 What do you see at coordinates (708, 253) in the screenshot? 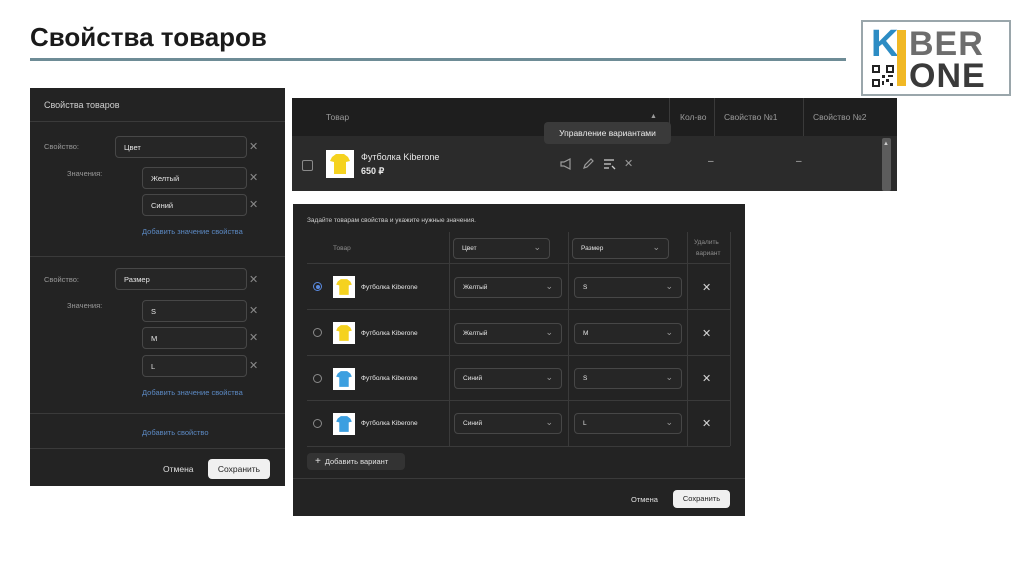
I see `column-header-delete-2: вариант` at bounding box center [708, 253].